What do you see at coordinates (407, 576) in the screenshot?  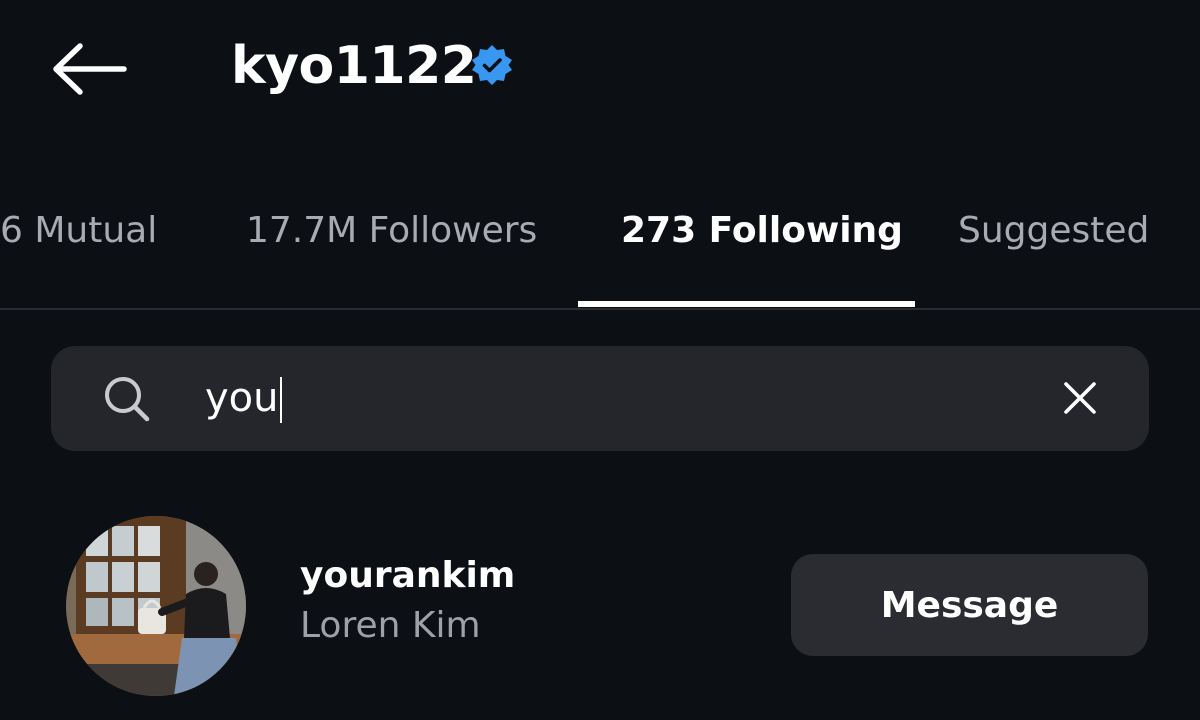 I see `result-username: yourankim` at bounding box center [407, 576].